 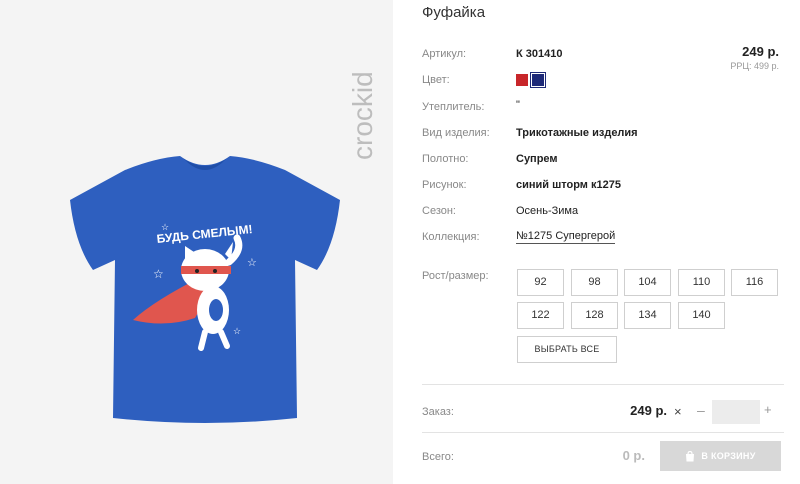 I want to click on size-option-116: 116, so click(x=754, y=282).